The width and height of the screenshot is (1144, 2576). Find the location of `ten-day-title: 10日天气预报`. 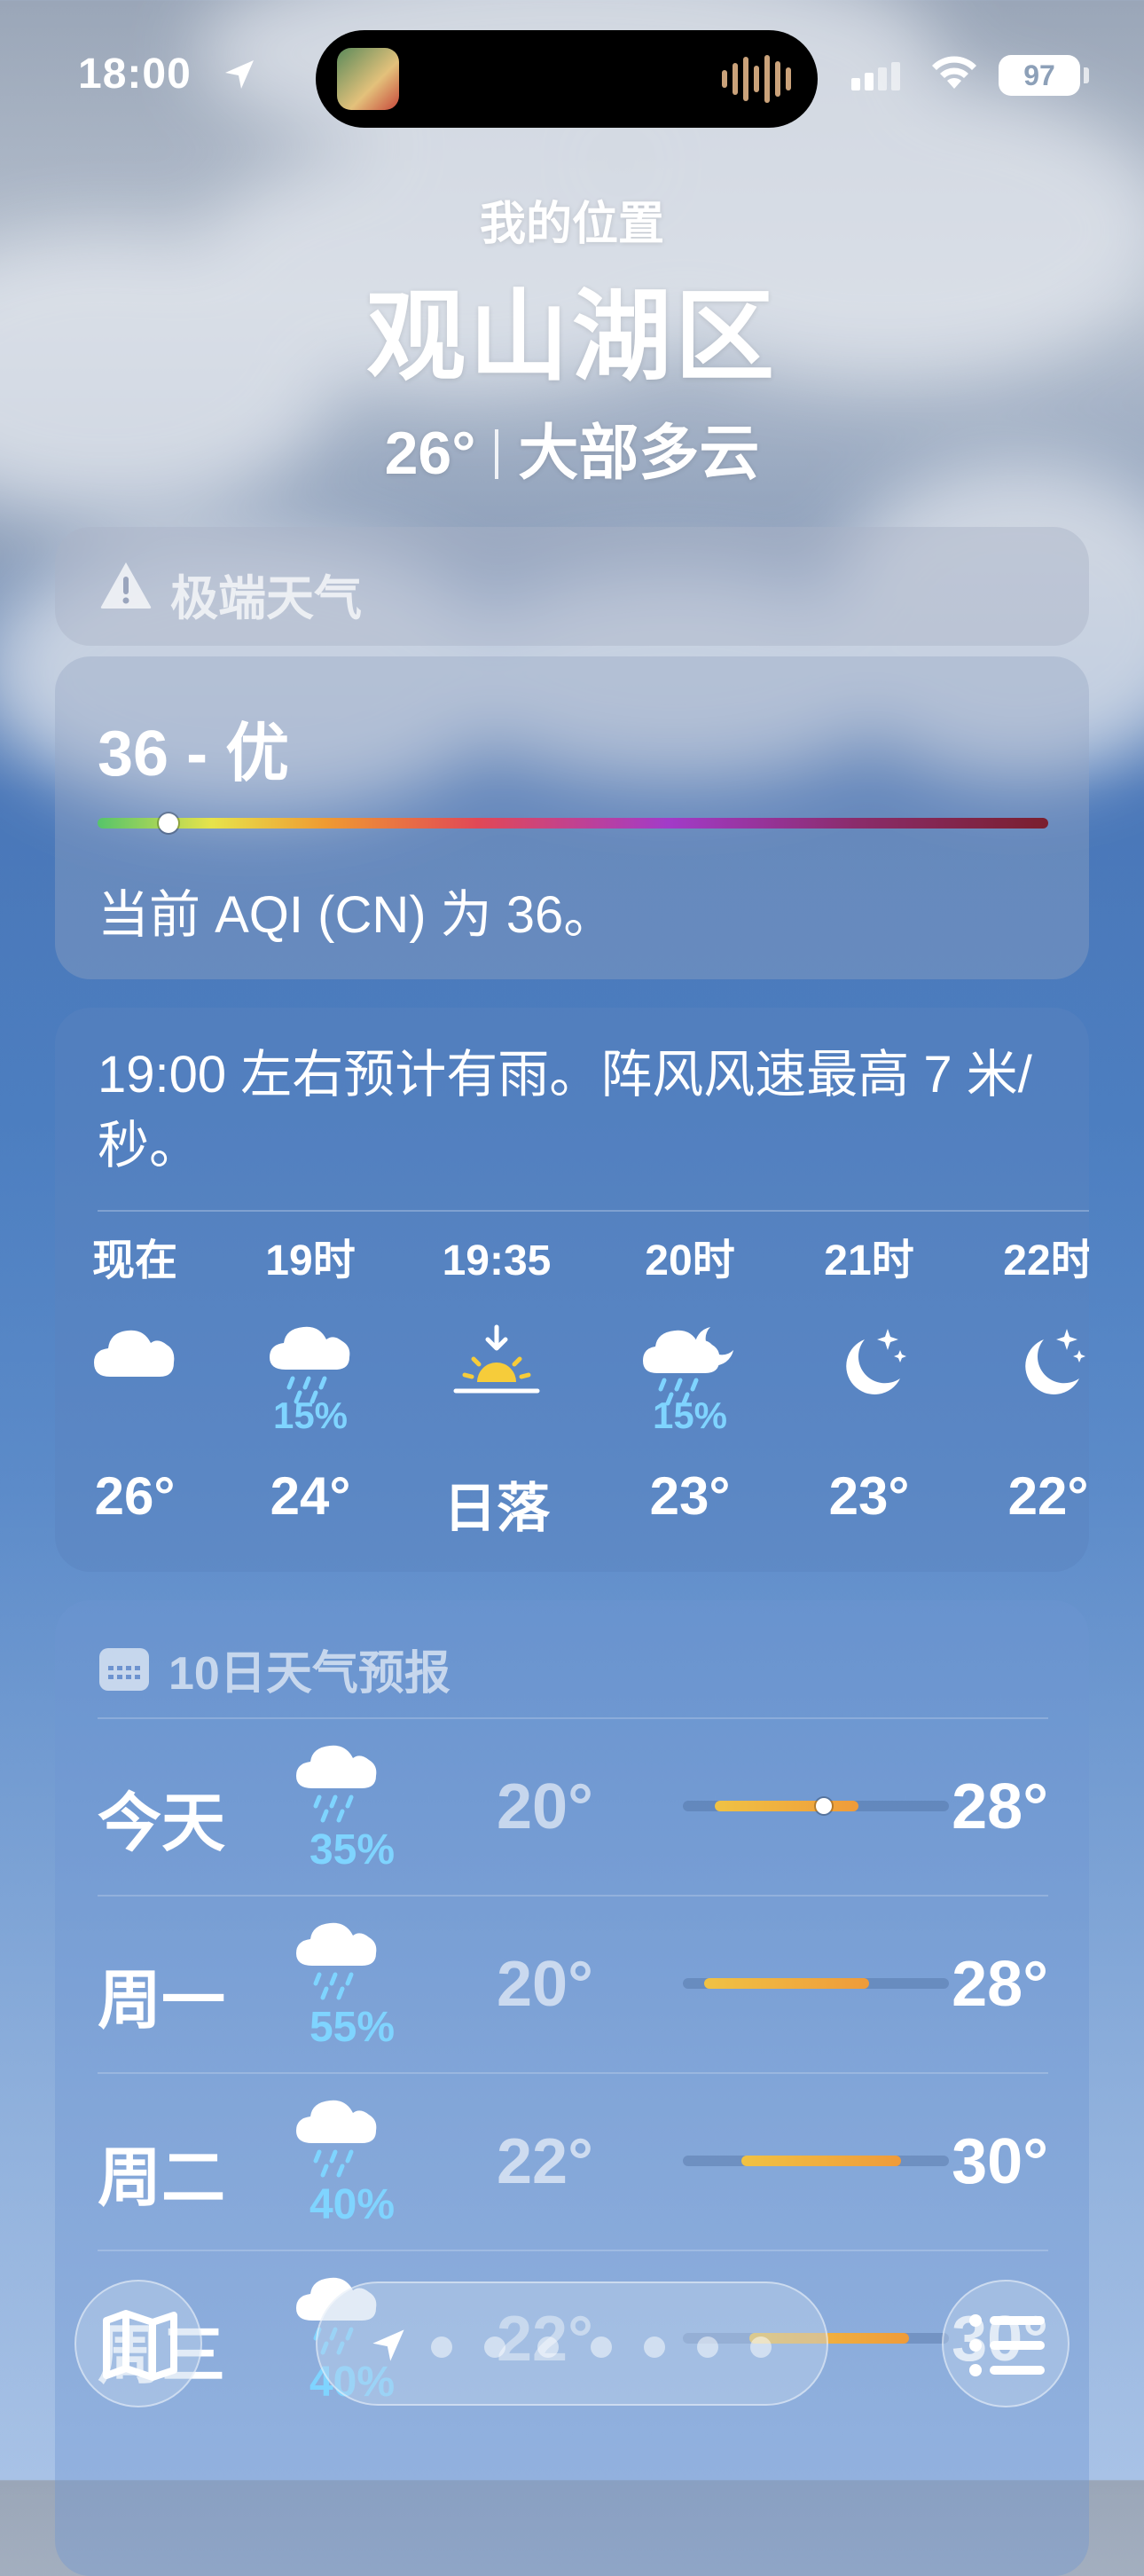

ten-day-title: 10日天气预报 is located at coordinates (274, 1669).